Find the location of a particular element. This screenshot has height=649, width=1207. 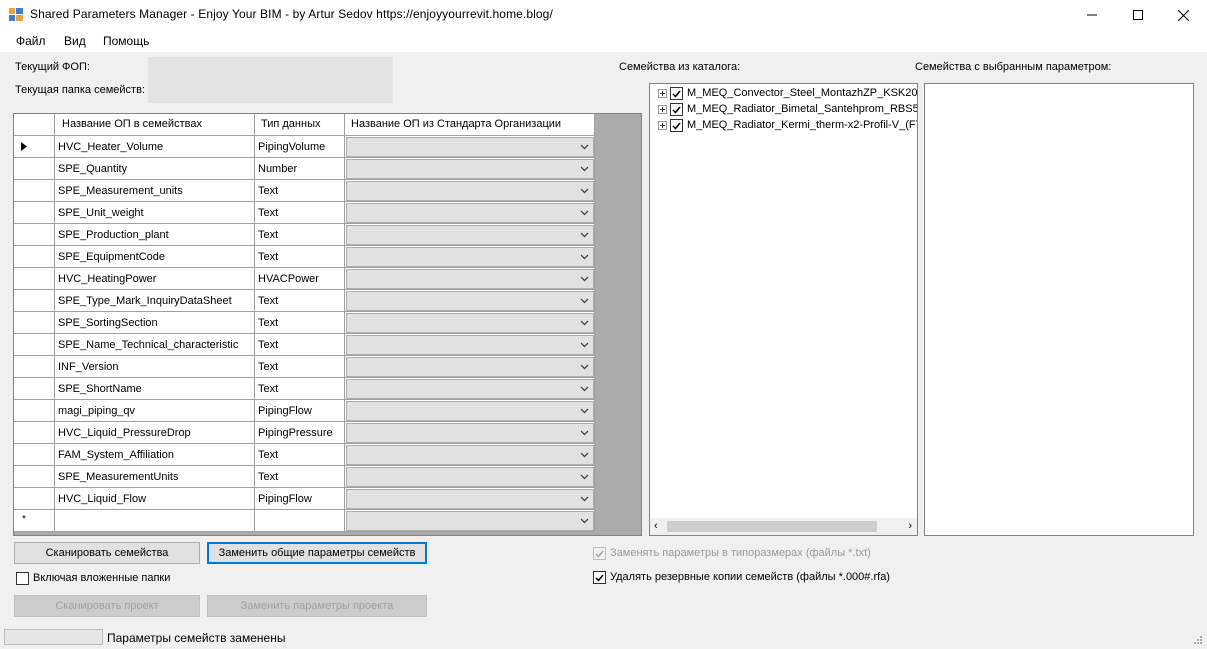

table-row: SPE_ShortName Text is located at coordinates (304, 389).